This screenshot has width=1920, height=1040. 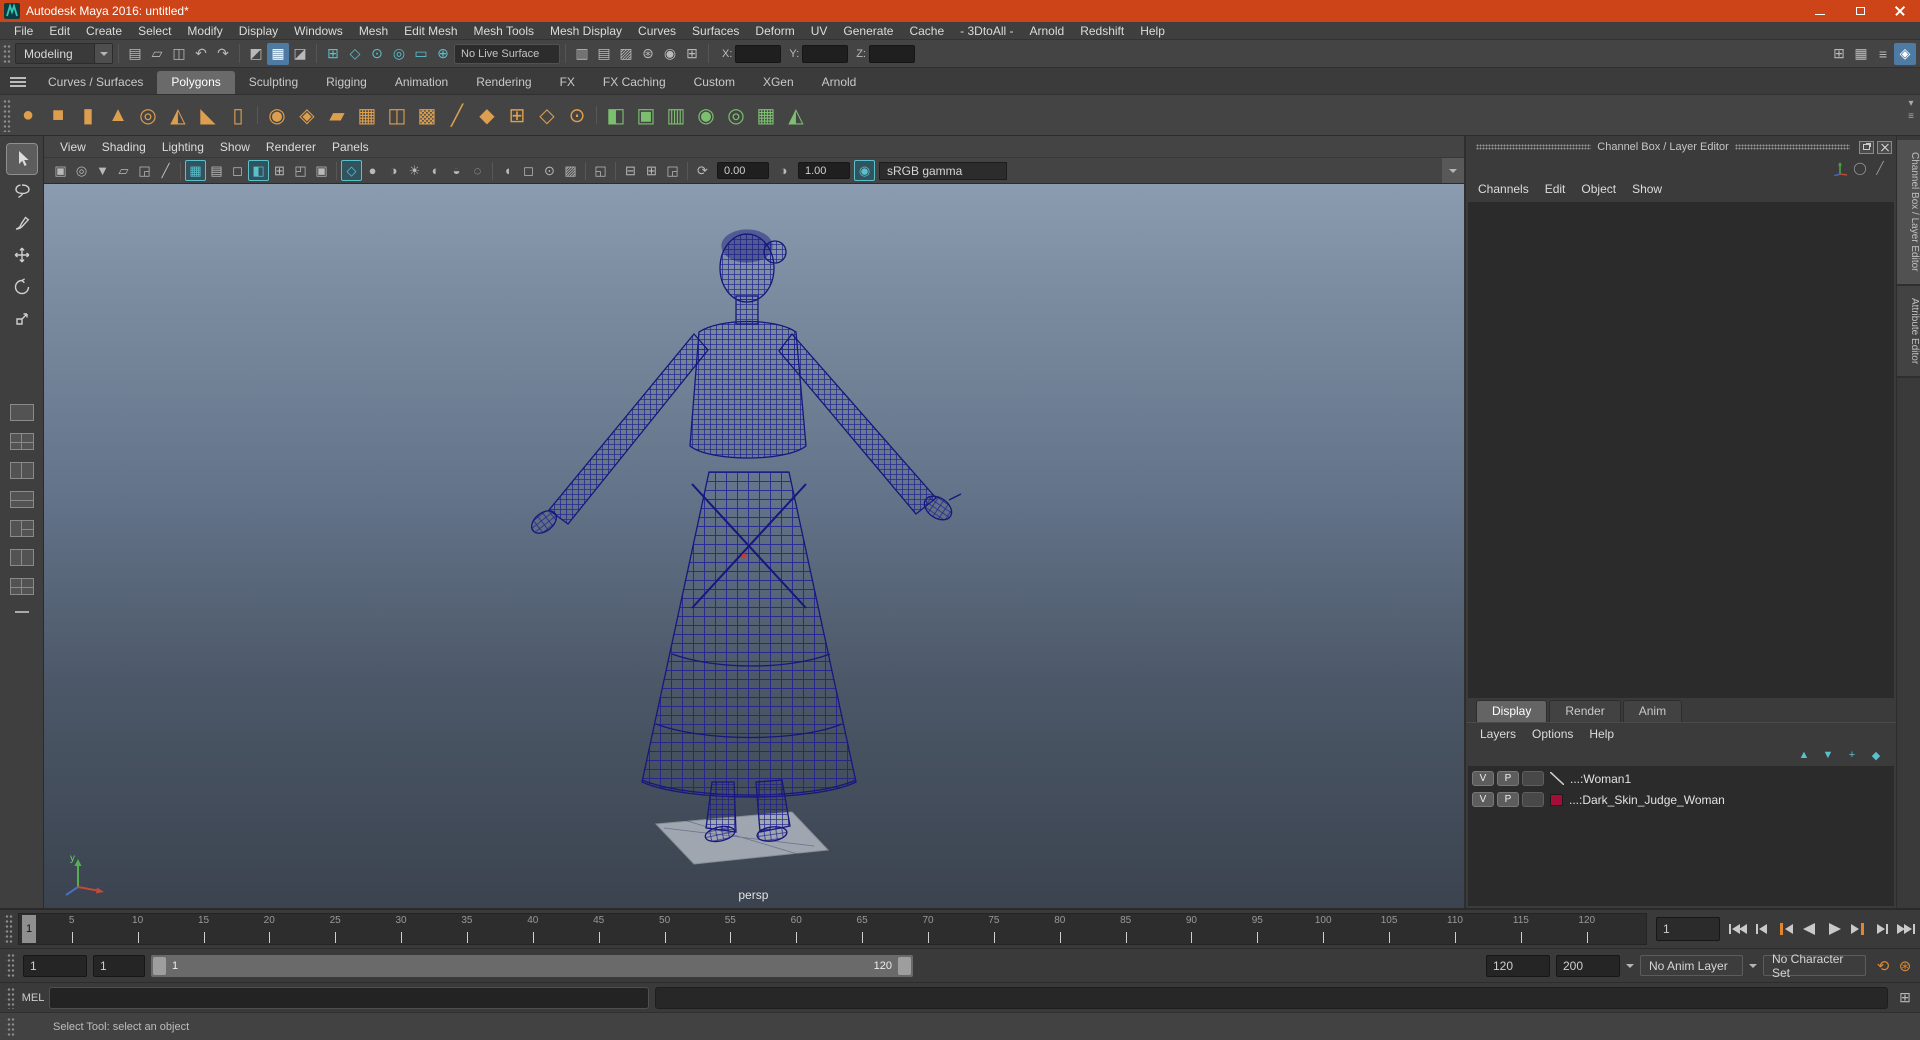 I want to click on select-object-icon: ▦, so click(x=278, y=53).